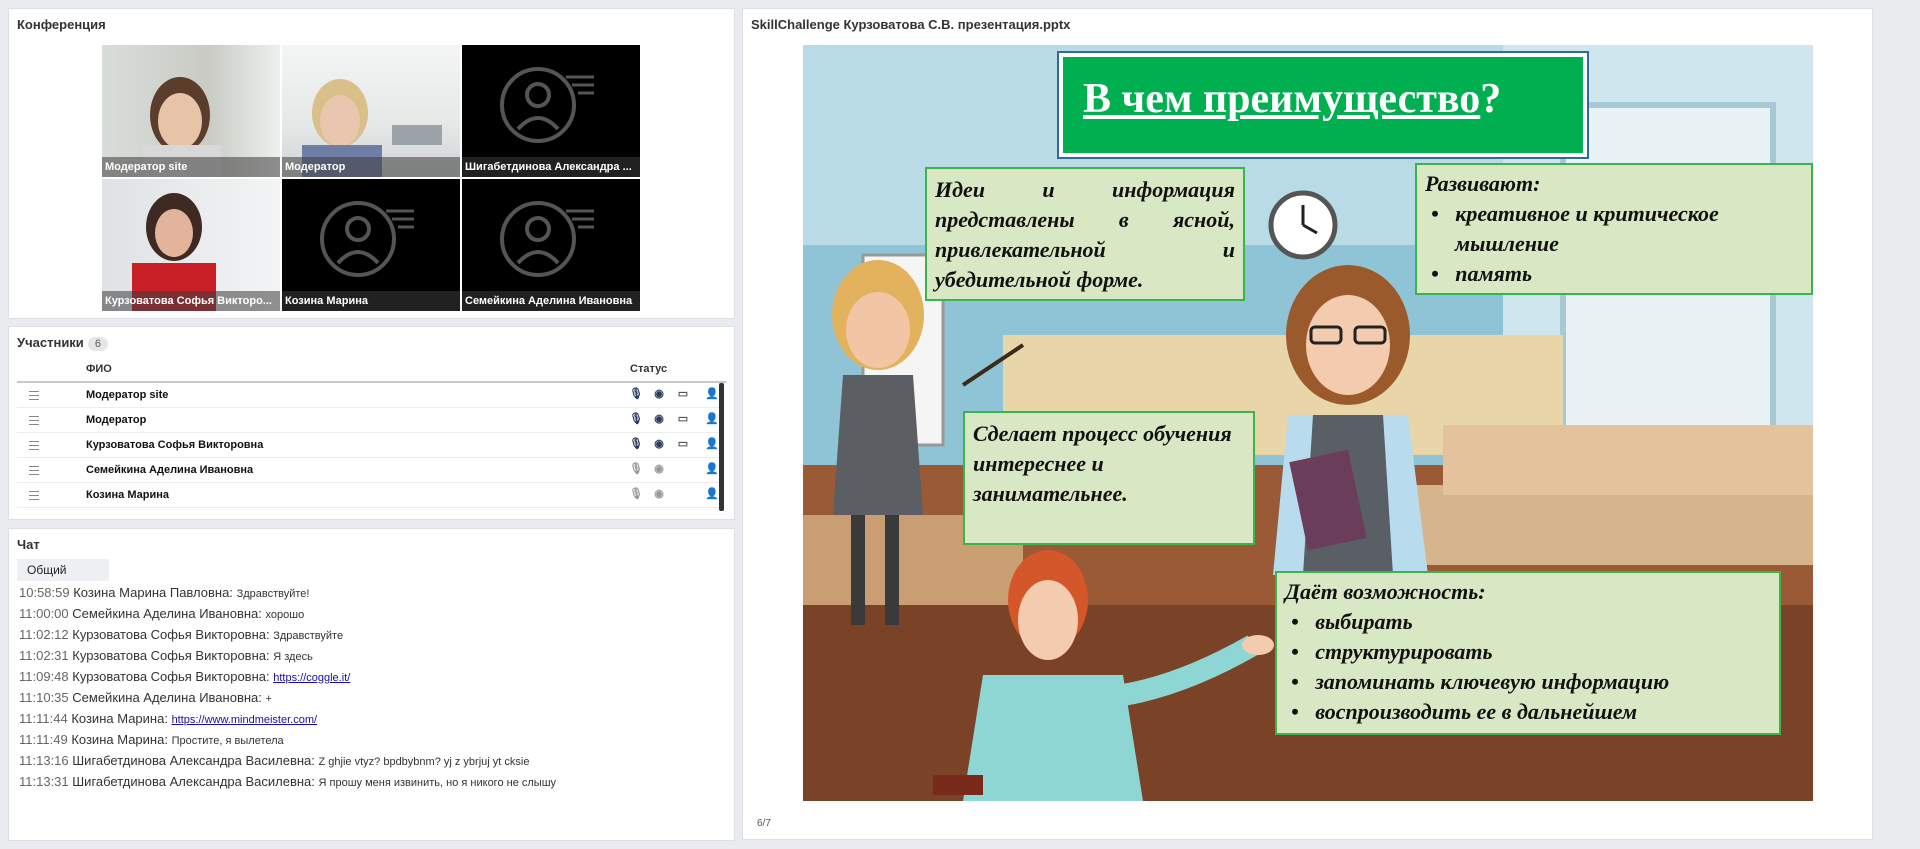 The height and width of the screenshot is (849, 1920). What do you see at coordinates (245, 720) in the screenshot?
I see `message-link: https://www.mindmeister.com/` at bounding box center [245, 720].